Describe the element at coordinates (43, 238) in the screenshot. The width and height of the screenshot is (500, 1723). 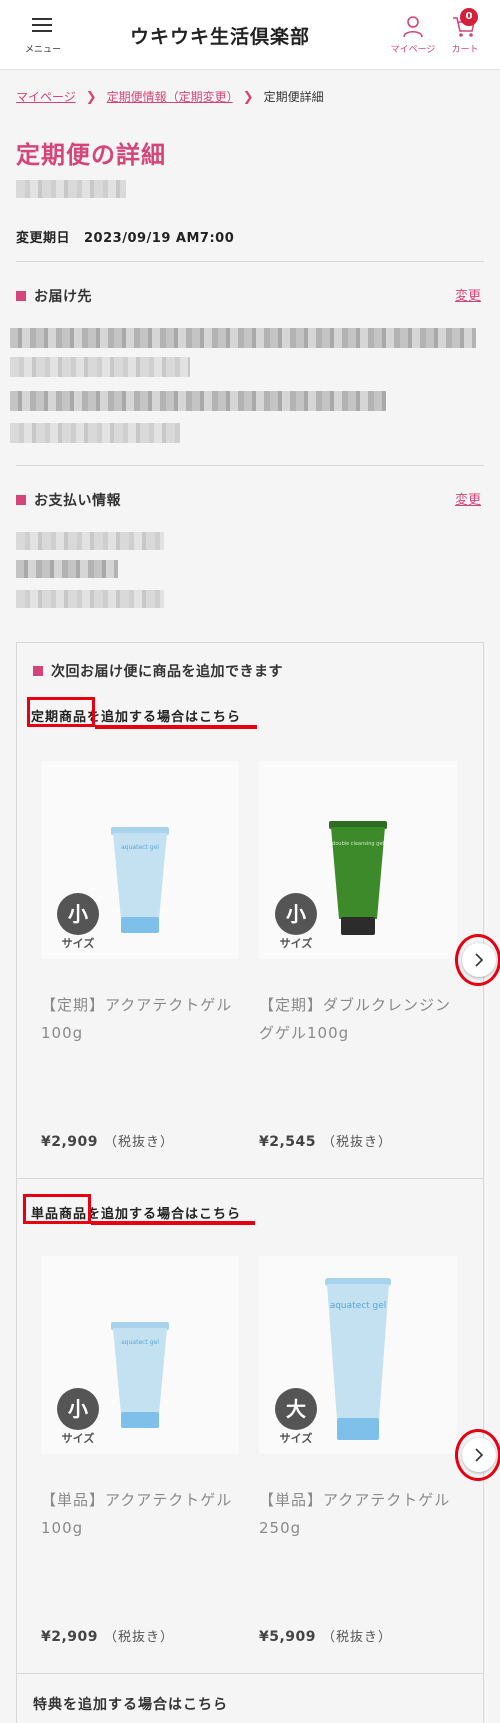
I see `change-deadline-label: 変更期日` at that location.